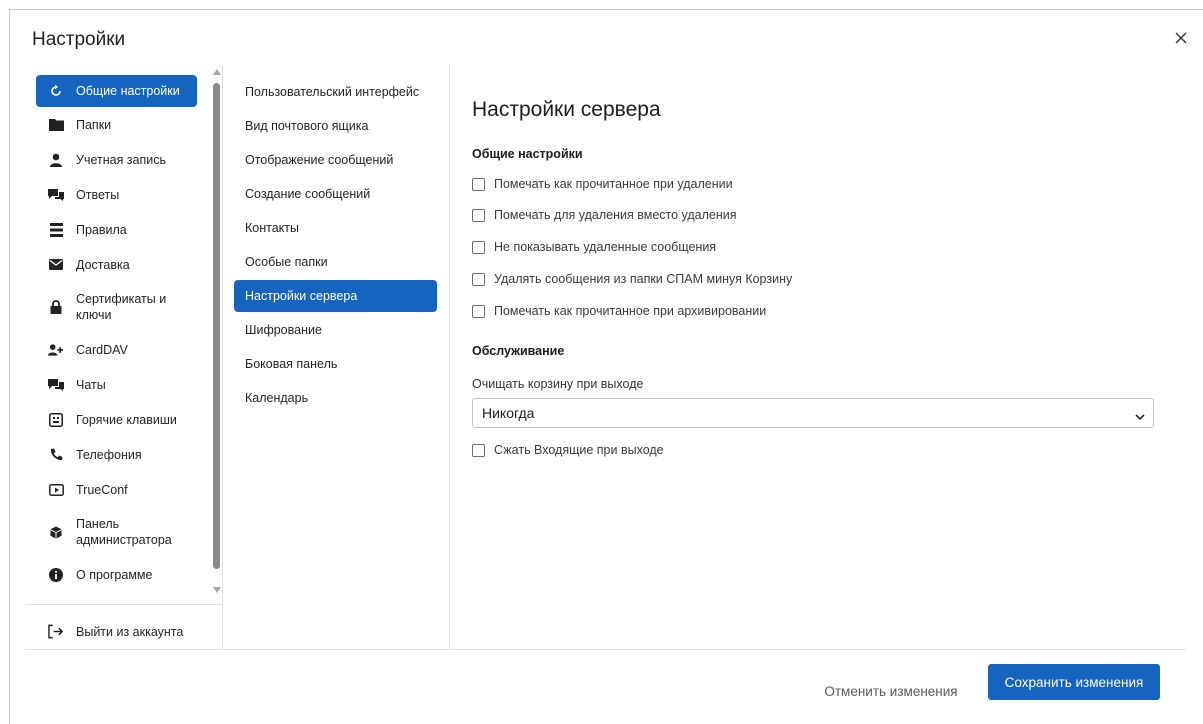 The width and height of the screenshot is (1203, 724). I want to click on sidebar-item-label: Сертификаты и ключи, so click(121, 307).